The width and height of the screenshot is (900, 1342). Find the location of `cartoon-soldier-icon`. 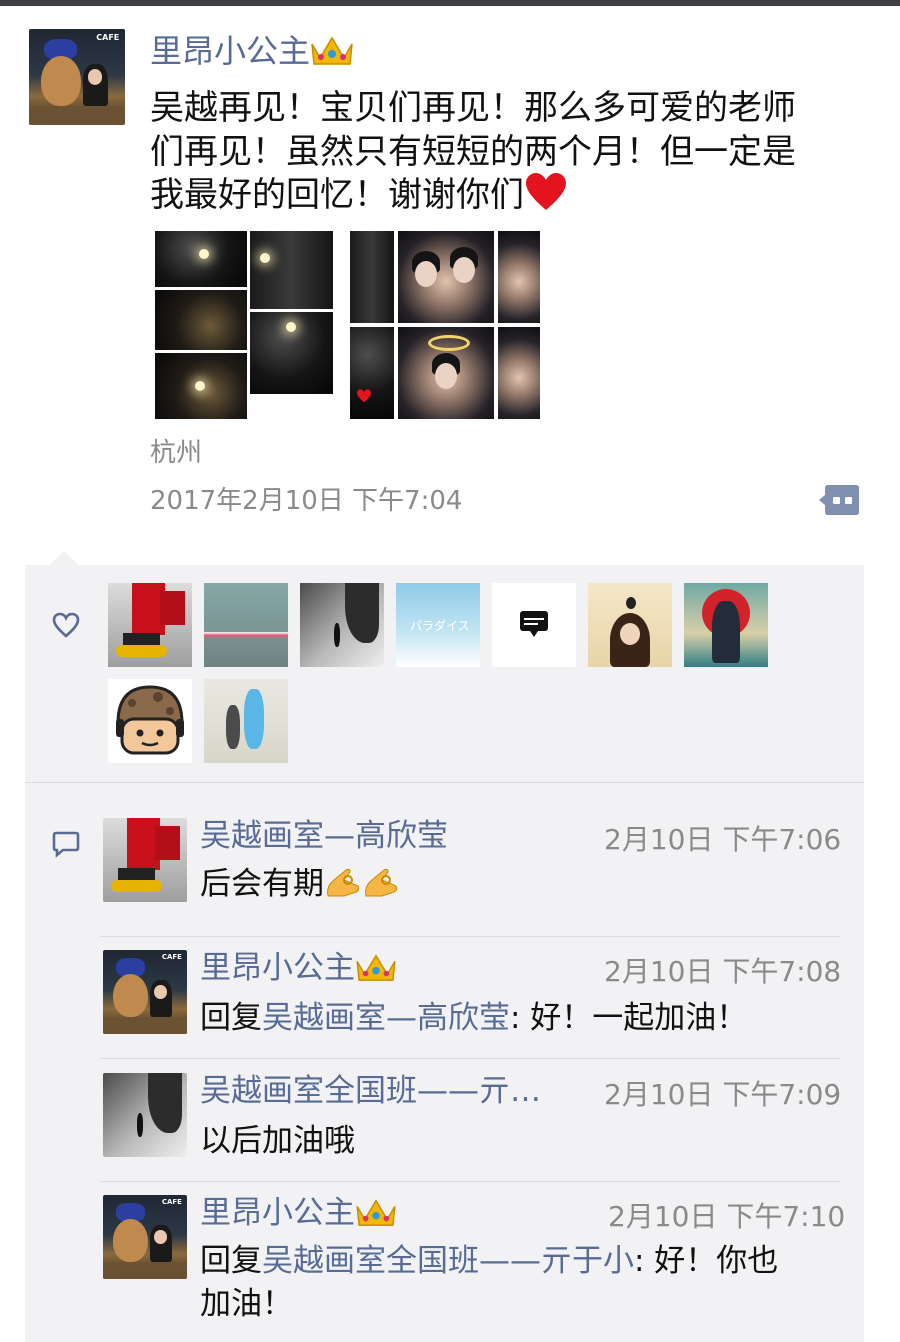

cartoon-soldier-icon is located at coordinates (150, 720).